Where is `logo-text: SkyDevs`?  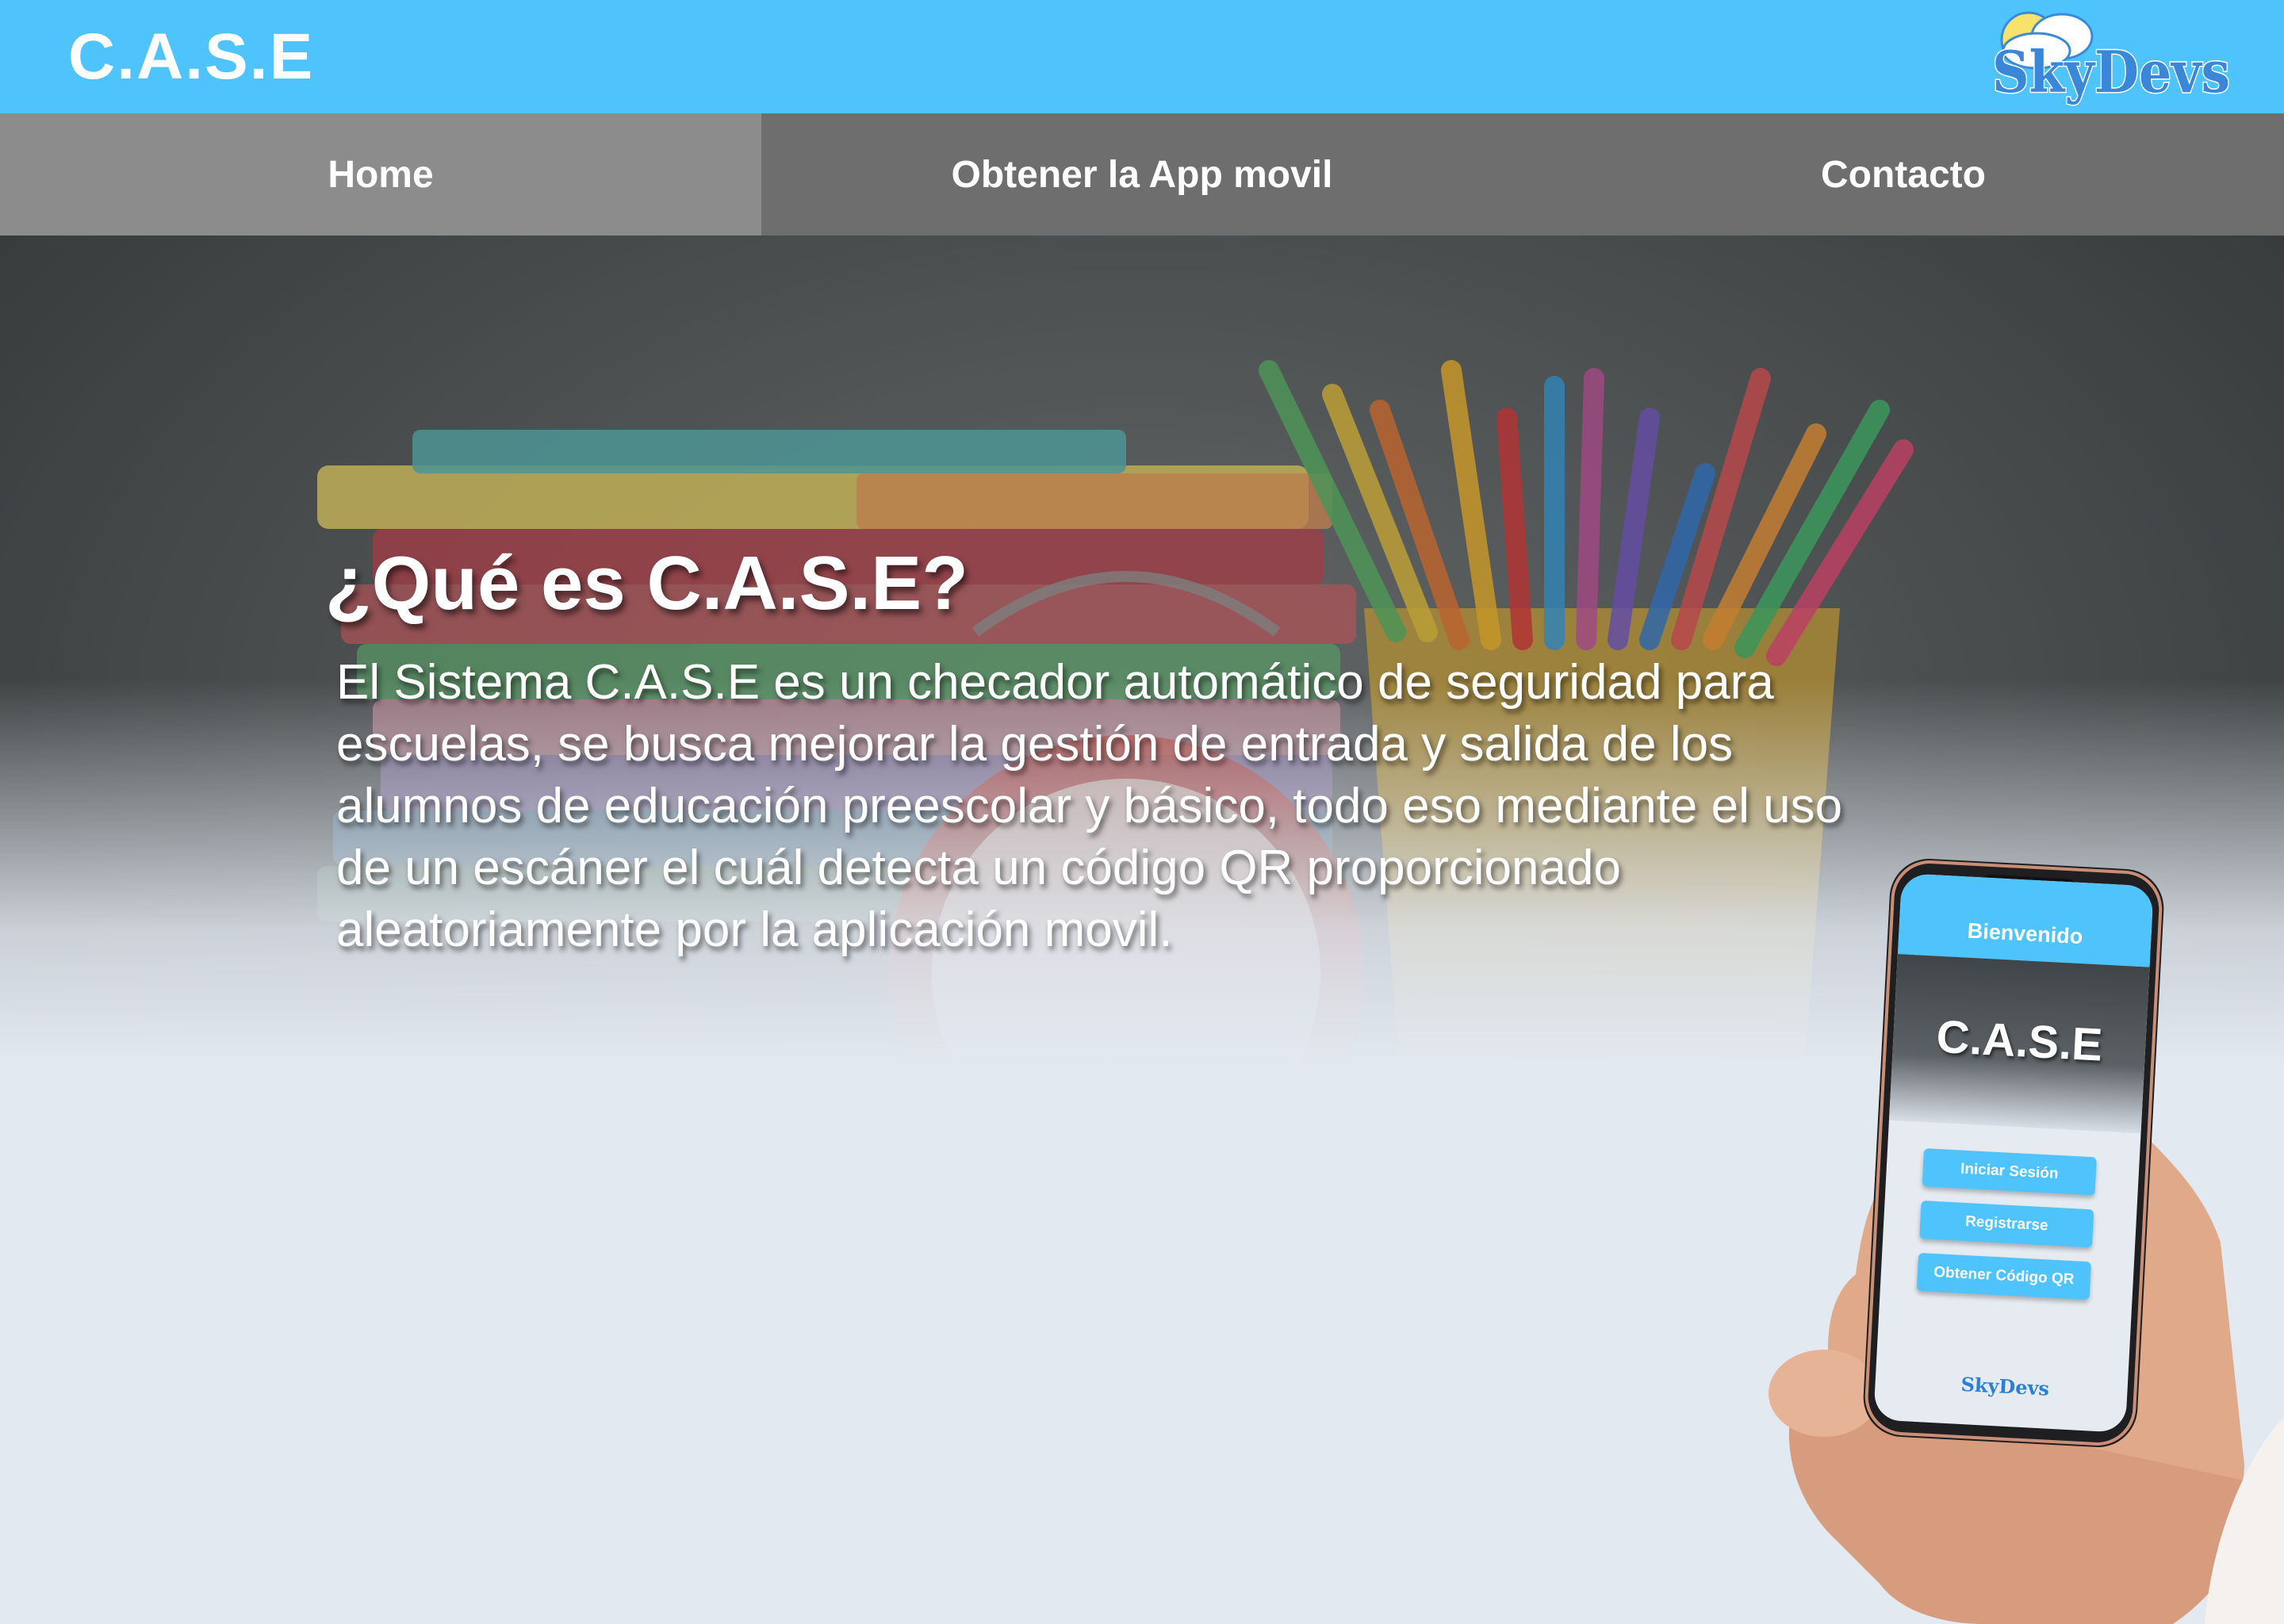 logo-text: SkyDevs is located at coordinates (2111, 71).